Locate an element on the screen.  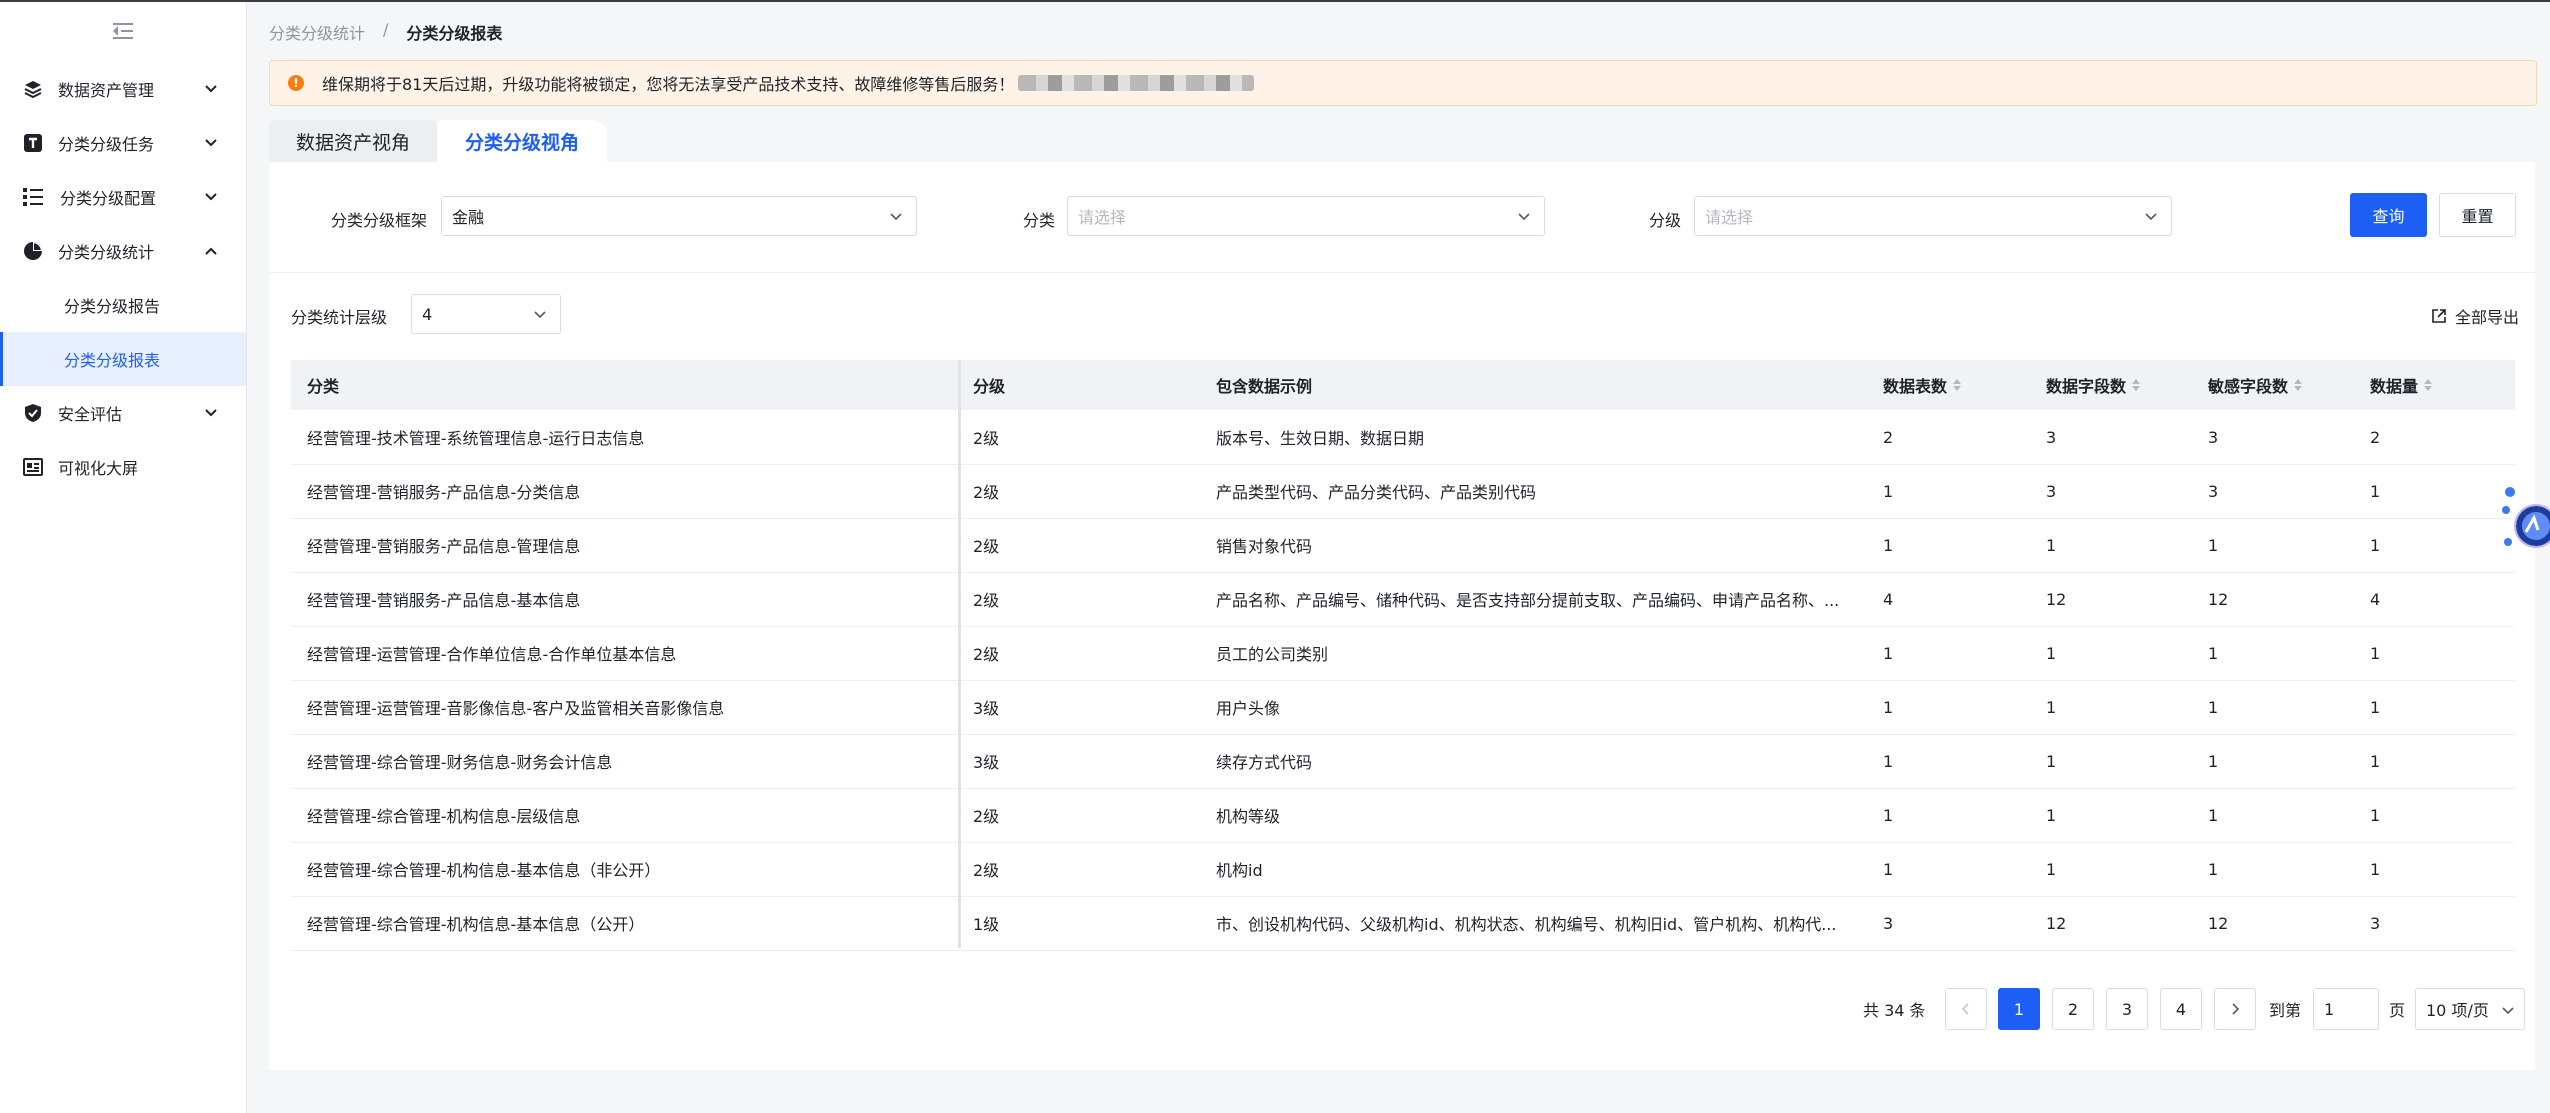
chevron-up-icon is located at coordinates (211, 251).